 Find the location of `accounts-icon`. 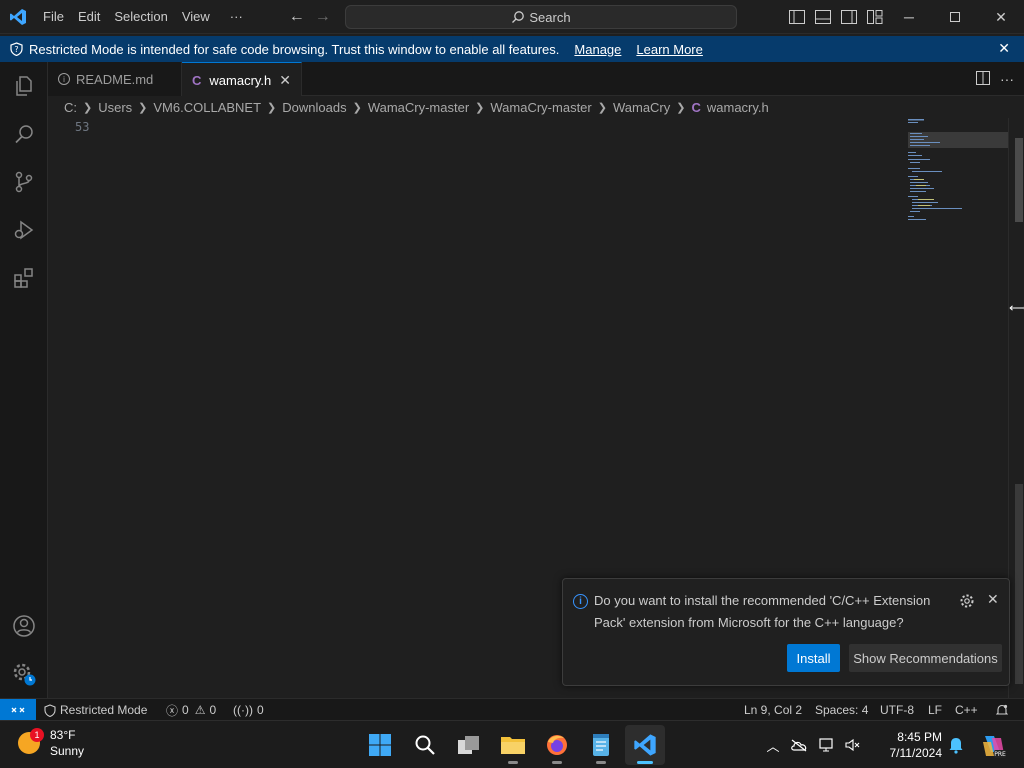

accounts-icon is located at coordinates (24, 626).